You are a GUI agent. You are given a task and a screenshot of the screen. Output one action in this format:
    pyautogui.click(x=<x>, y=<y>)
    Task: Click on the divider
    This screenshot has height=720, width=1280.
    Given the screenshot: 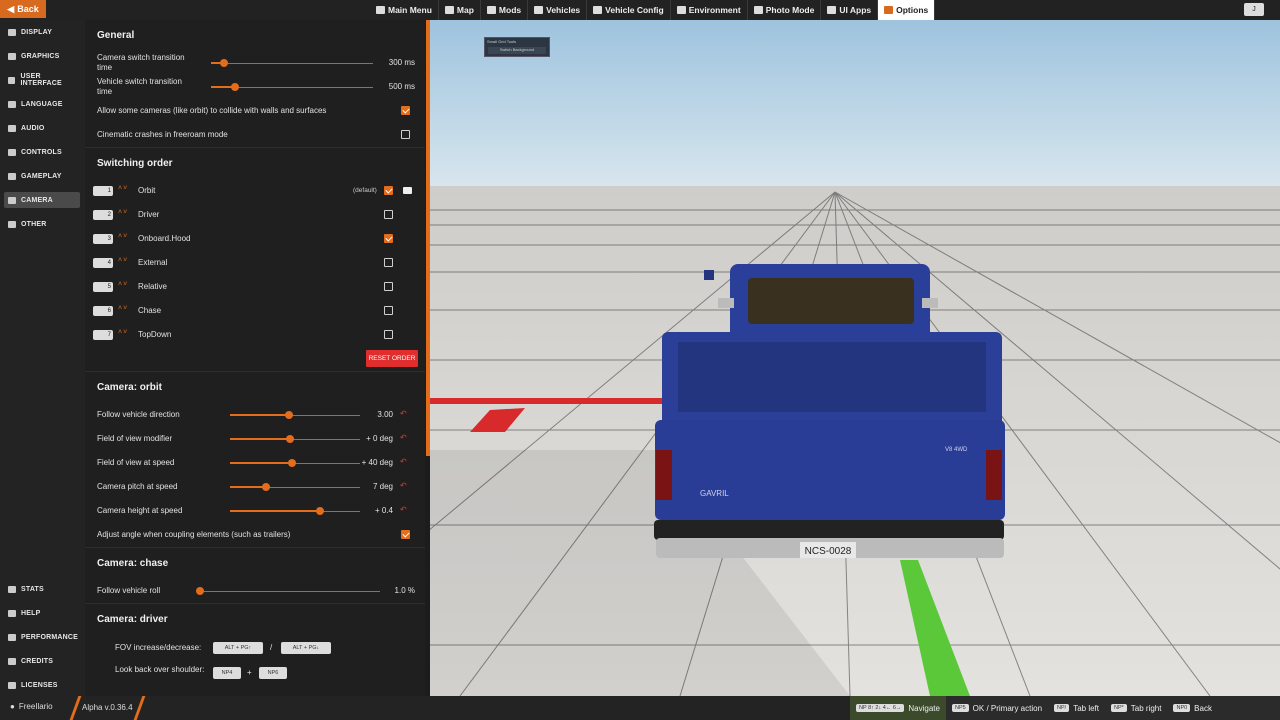 What is the action you would take?
    pyautogui.click(x=255, y=547)
    